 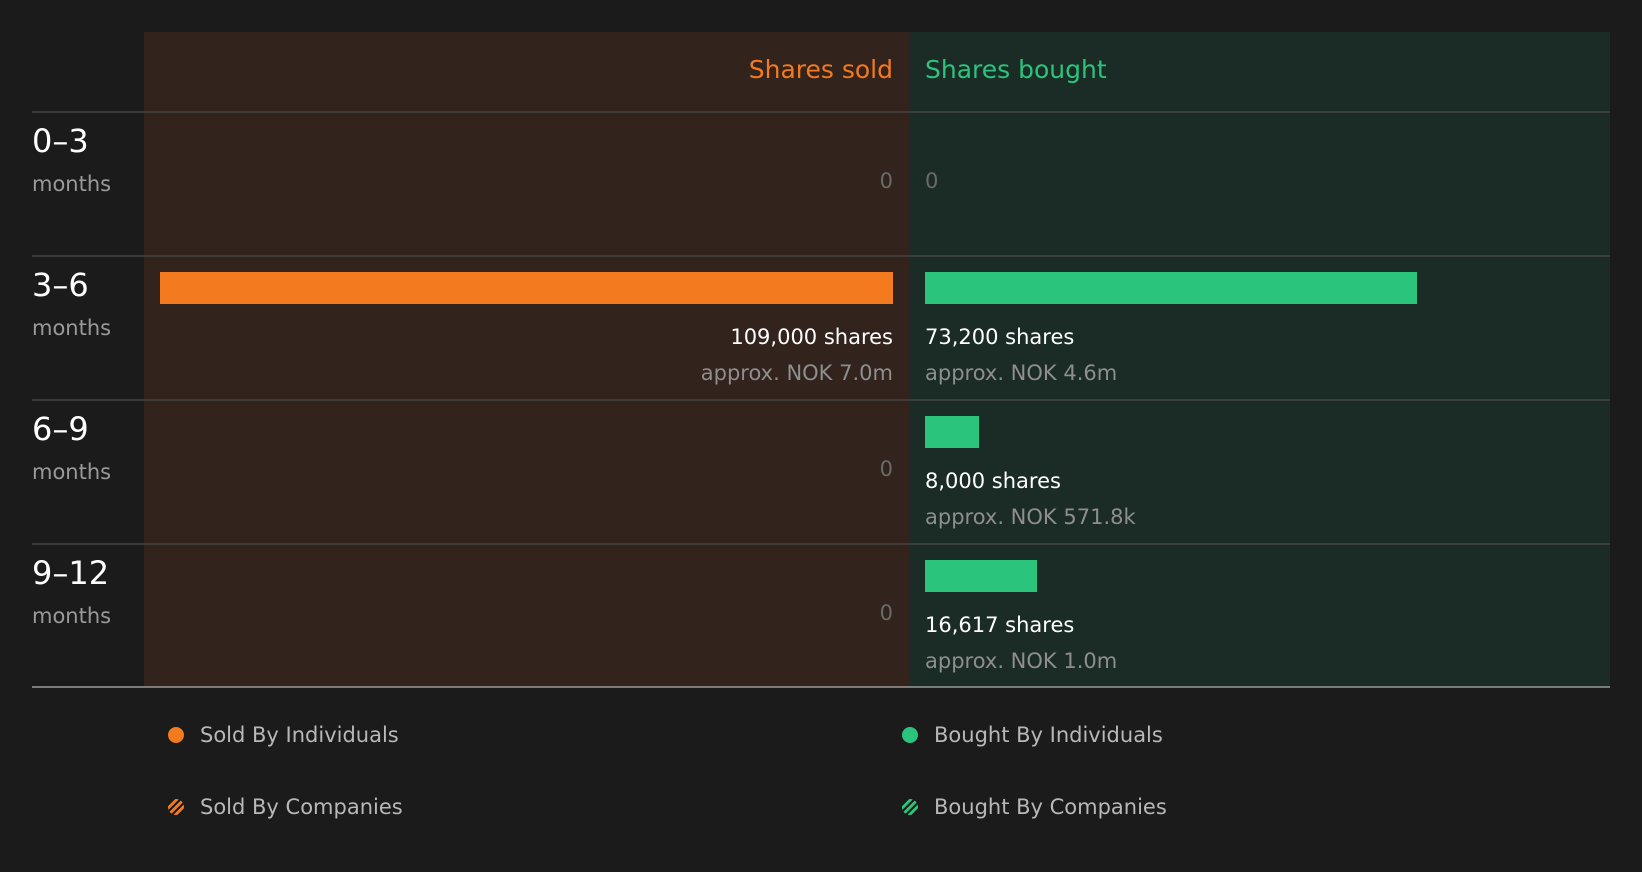 What do you see at coordinates (70, 573) in the screenshot?
I see `category-range-label: 9–12` at bounding box center [70, 573].